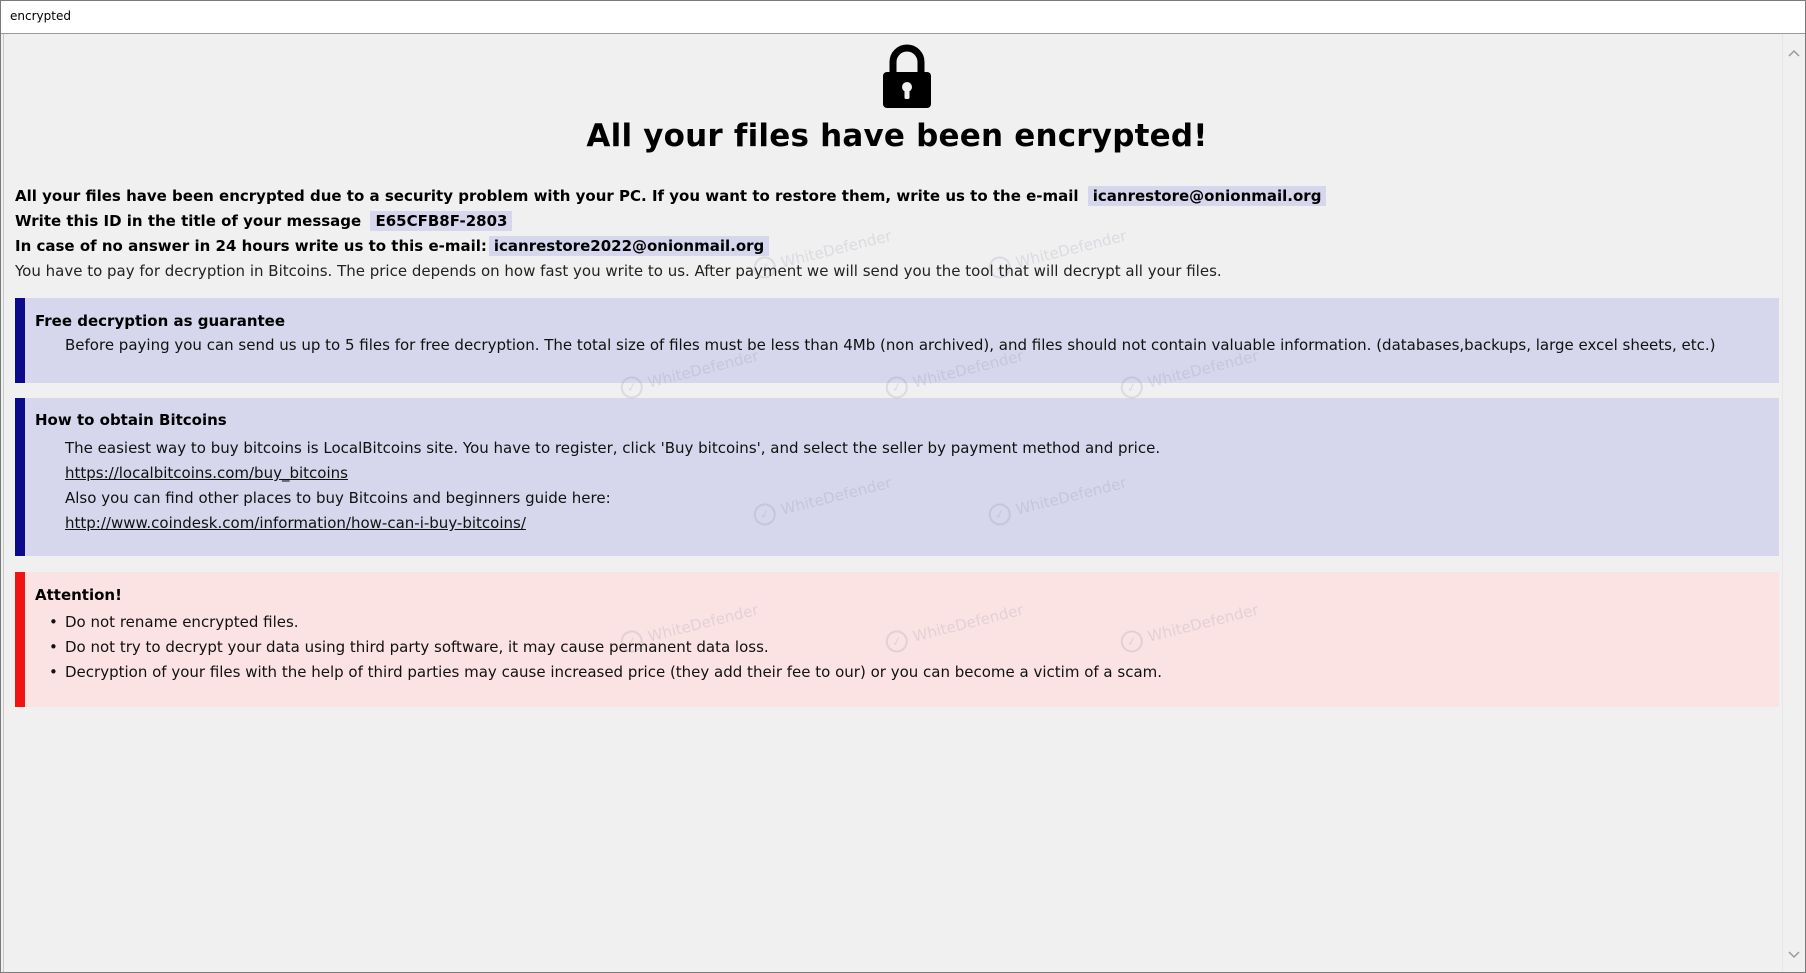 This screenshot has width=1806, height=973. Describe the element at coordinates (1207, 196) in the screenshot. I see `primary-email: icanrestore@onionmail.org` at that location.